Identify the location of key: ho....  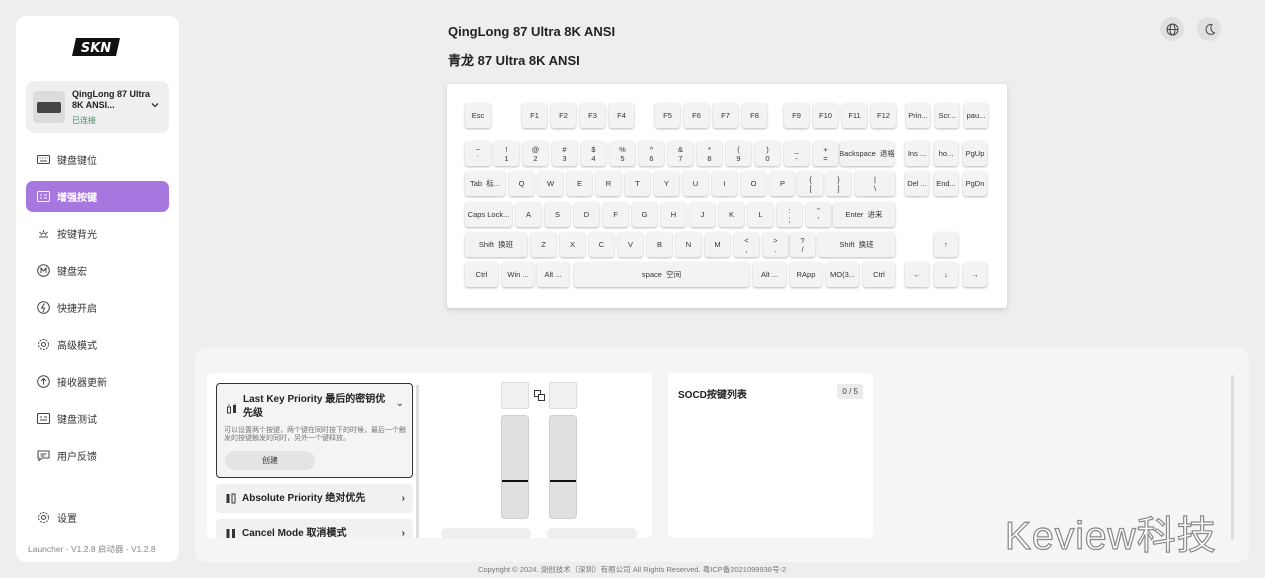
(946, 153).